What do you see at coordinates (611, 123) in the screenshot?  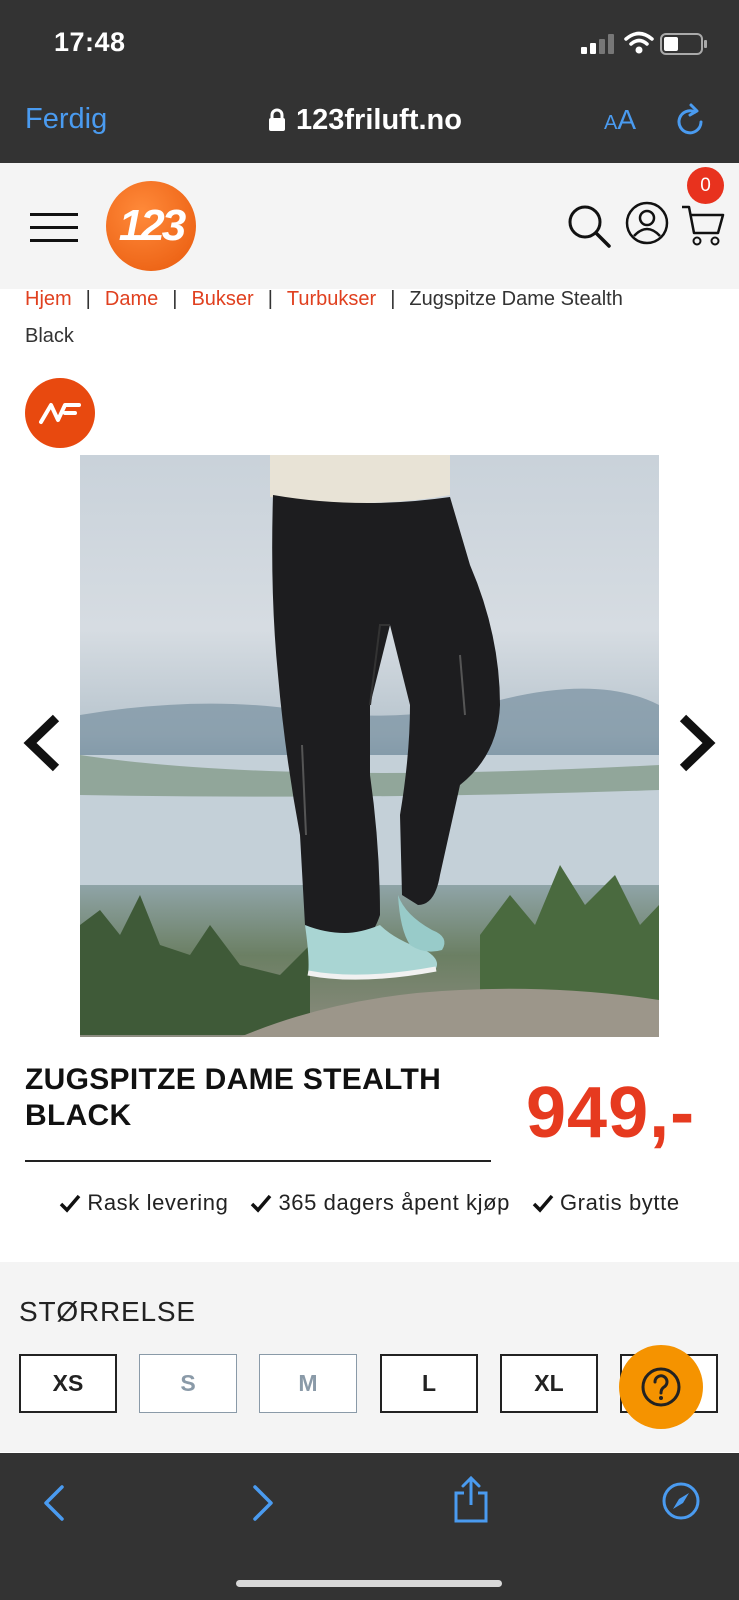 I see `text-size-small-label: A` at bounding box center [611, 123].